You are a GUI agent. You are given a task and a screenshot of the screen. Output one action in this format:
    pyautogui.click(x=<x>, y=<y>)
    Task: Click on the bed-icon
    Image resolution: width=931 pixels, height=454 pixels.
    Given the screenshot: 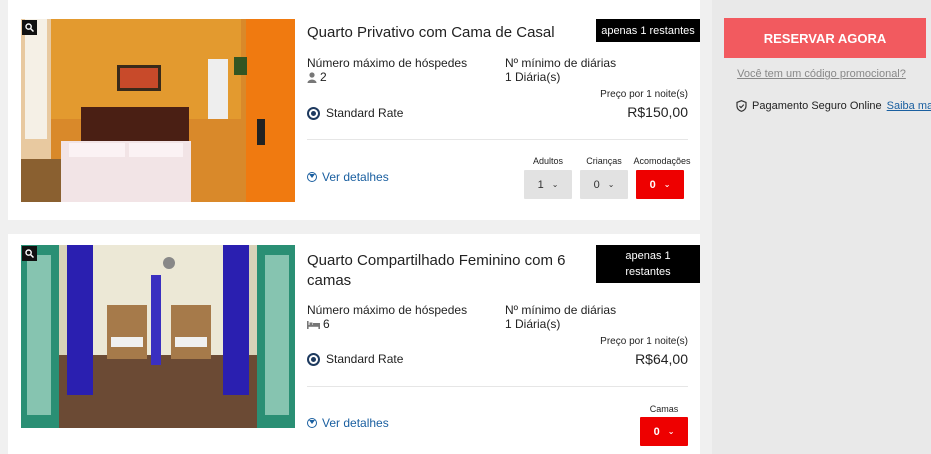 What is the action you would take?
    pyautogui.click(x=313, y=324)
    